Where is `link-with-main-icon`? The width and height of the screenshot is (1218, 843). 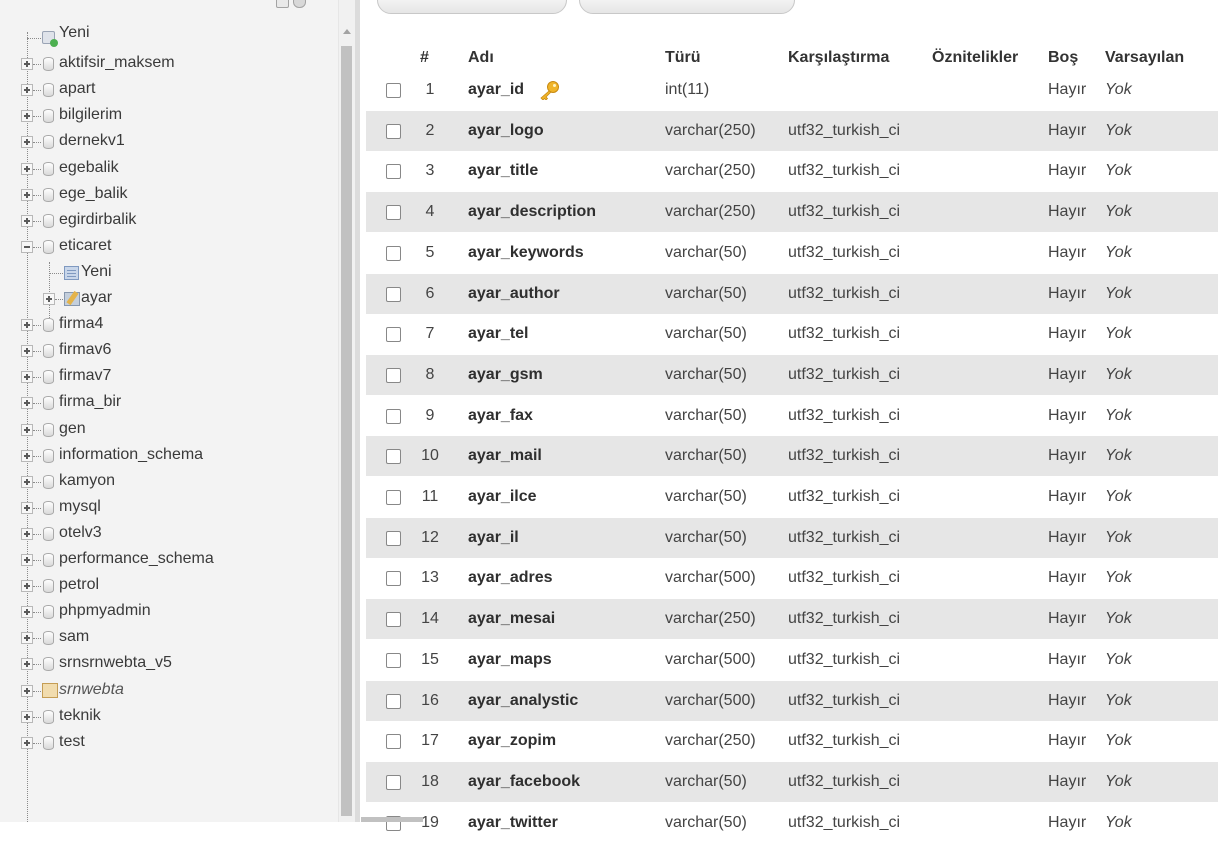
link-with-main-icon is located at coordinates (299, 4).